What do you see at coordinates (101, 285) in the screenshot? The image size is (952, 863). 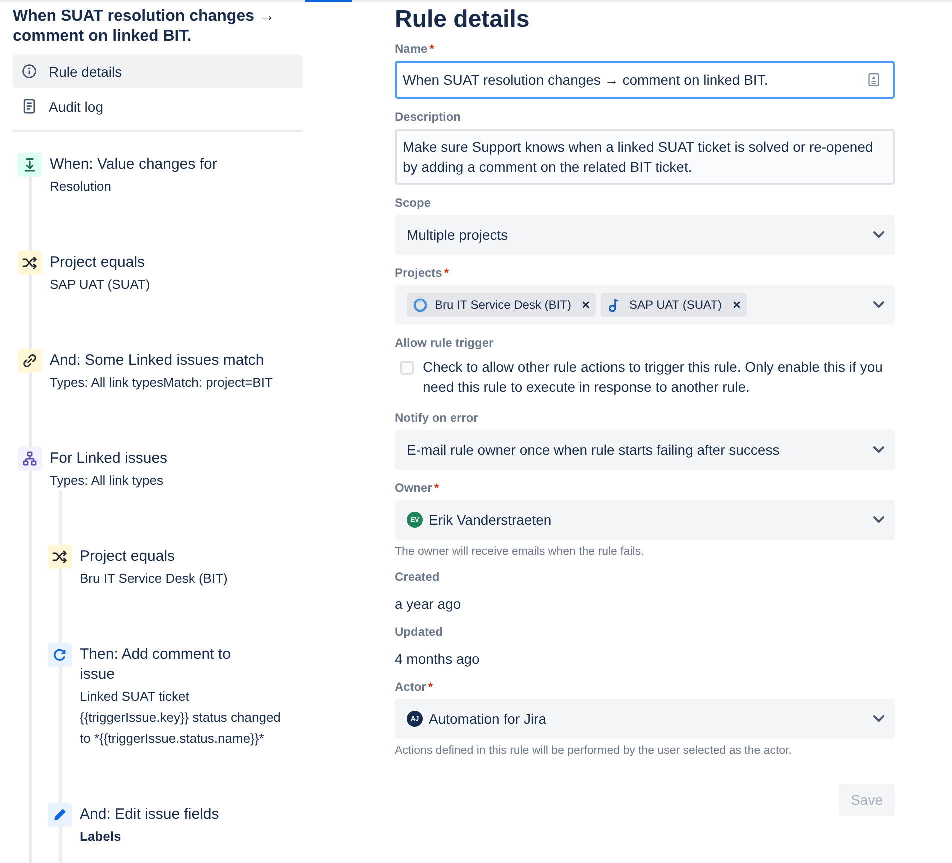 I see `step-detail: SAP UAT (SUAT)` at bounding box center [101, 285].